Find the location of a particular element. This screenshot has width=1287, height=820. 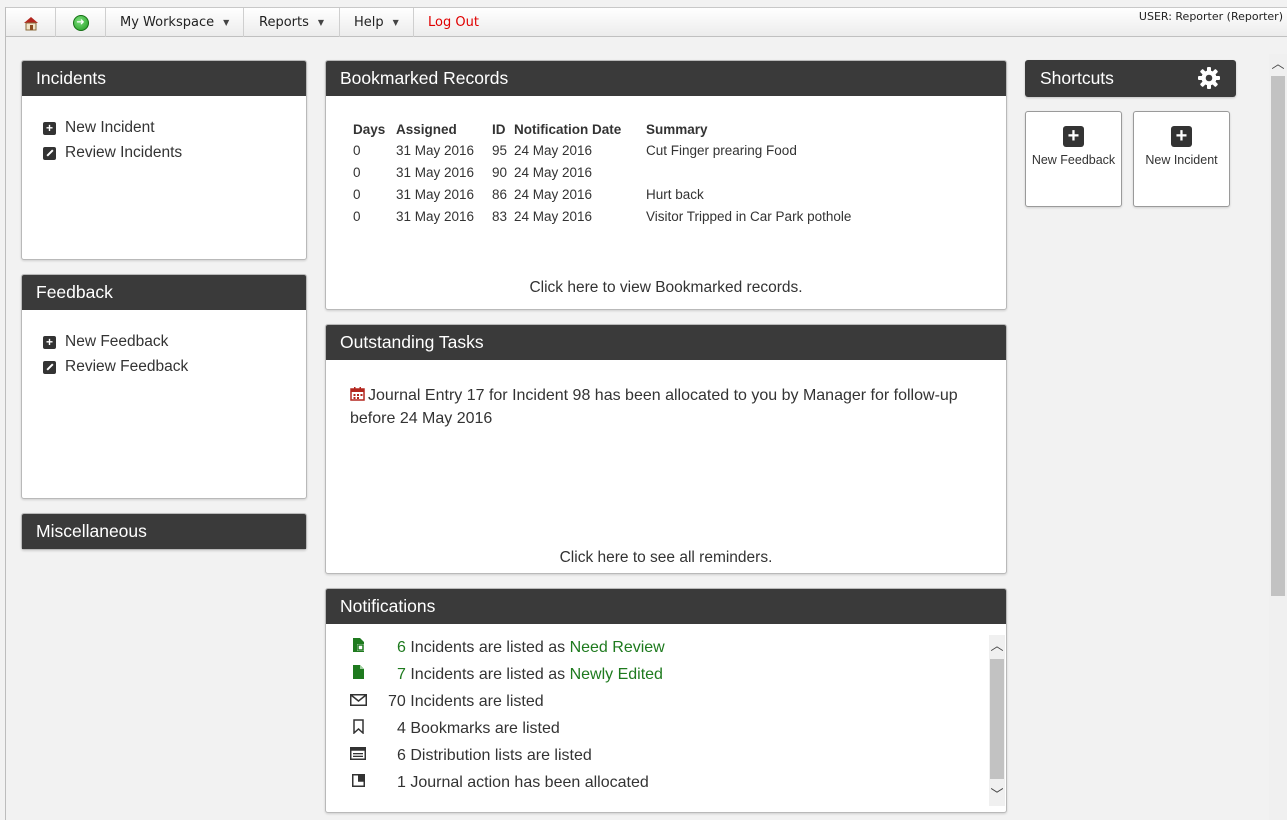

envelope-icon is located at coordinates (358, 702).